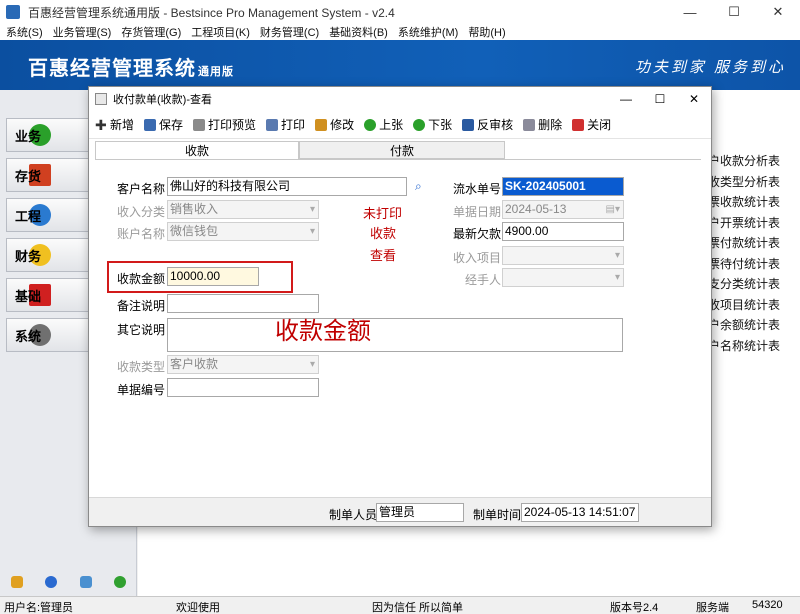  What do you see at coordinates (694, 99) in the screenshot?
I see `dialog-close-button: ✕` at bounding box center [694, 99].